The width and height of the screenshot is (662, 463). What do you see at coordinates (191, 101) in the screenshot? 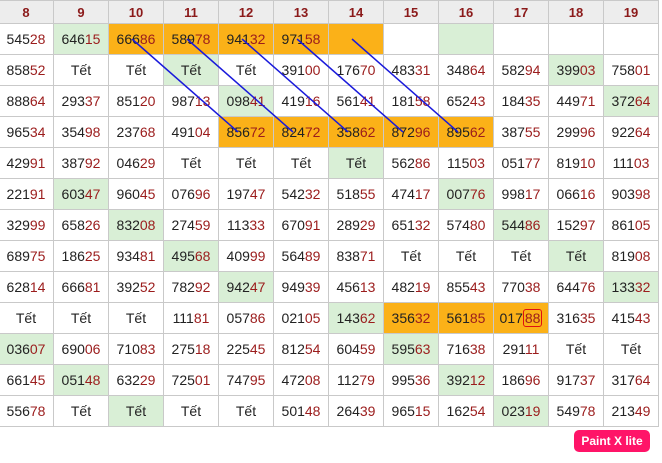
I see `table-cell: 98713` at bounding box center [191, 101].